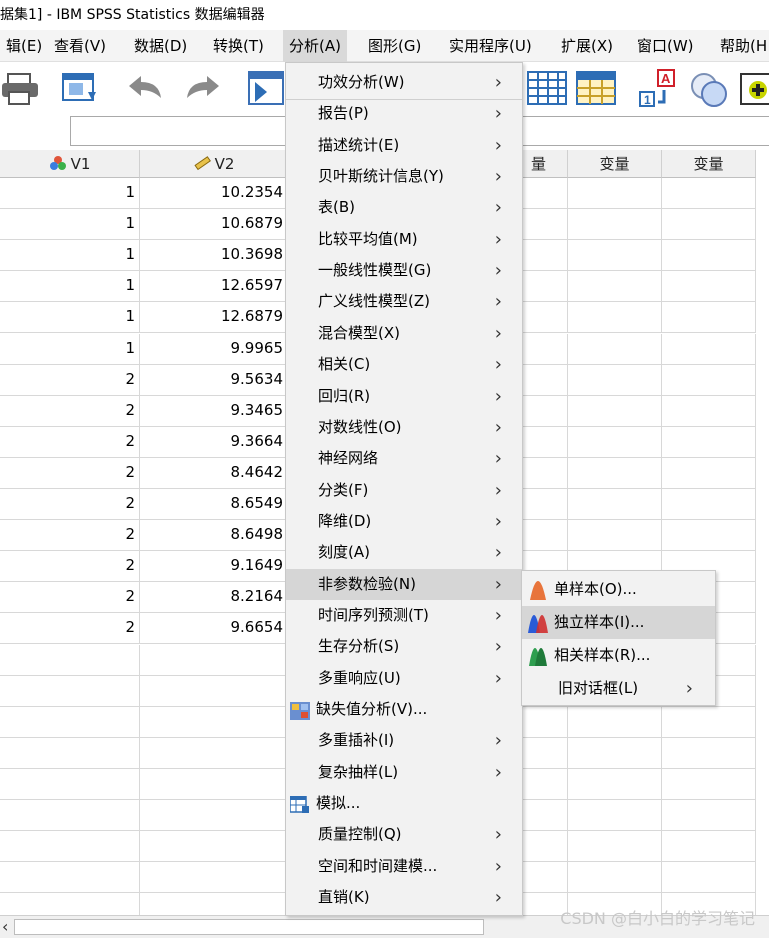 The image size is (769, 938). I want to click on grid-cell: 8.4642, so click(214, 473).